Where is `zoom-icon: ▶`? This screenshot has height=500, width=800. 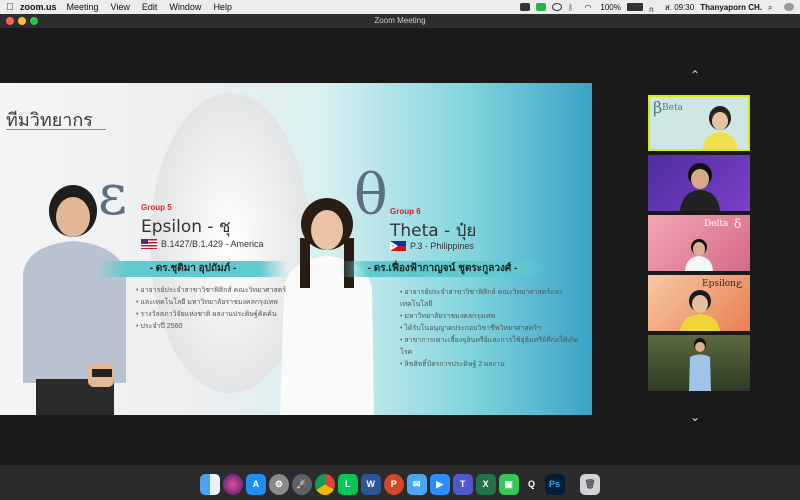
zoom-icon: ▶ is located at coordinates (439, 484).